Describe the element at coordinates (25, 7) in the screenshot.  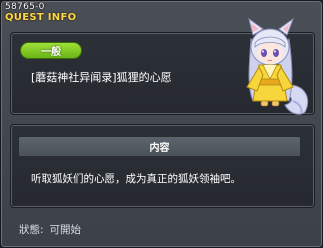
I see `quest-id: 58765-0` at that location.